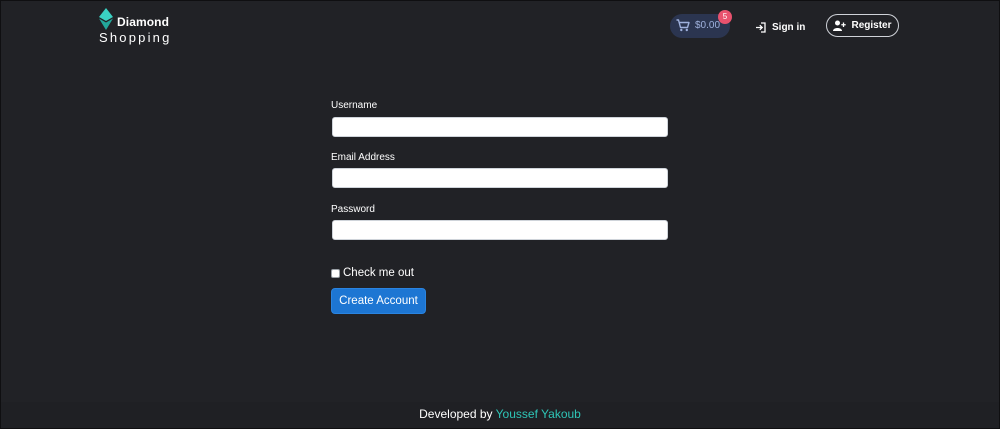 The image size is (1000, 429). Describe the element at coordinates (708, 25) in the screenshot. I see `cart-total: $0.00` at that location.